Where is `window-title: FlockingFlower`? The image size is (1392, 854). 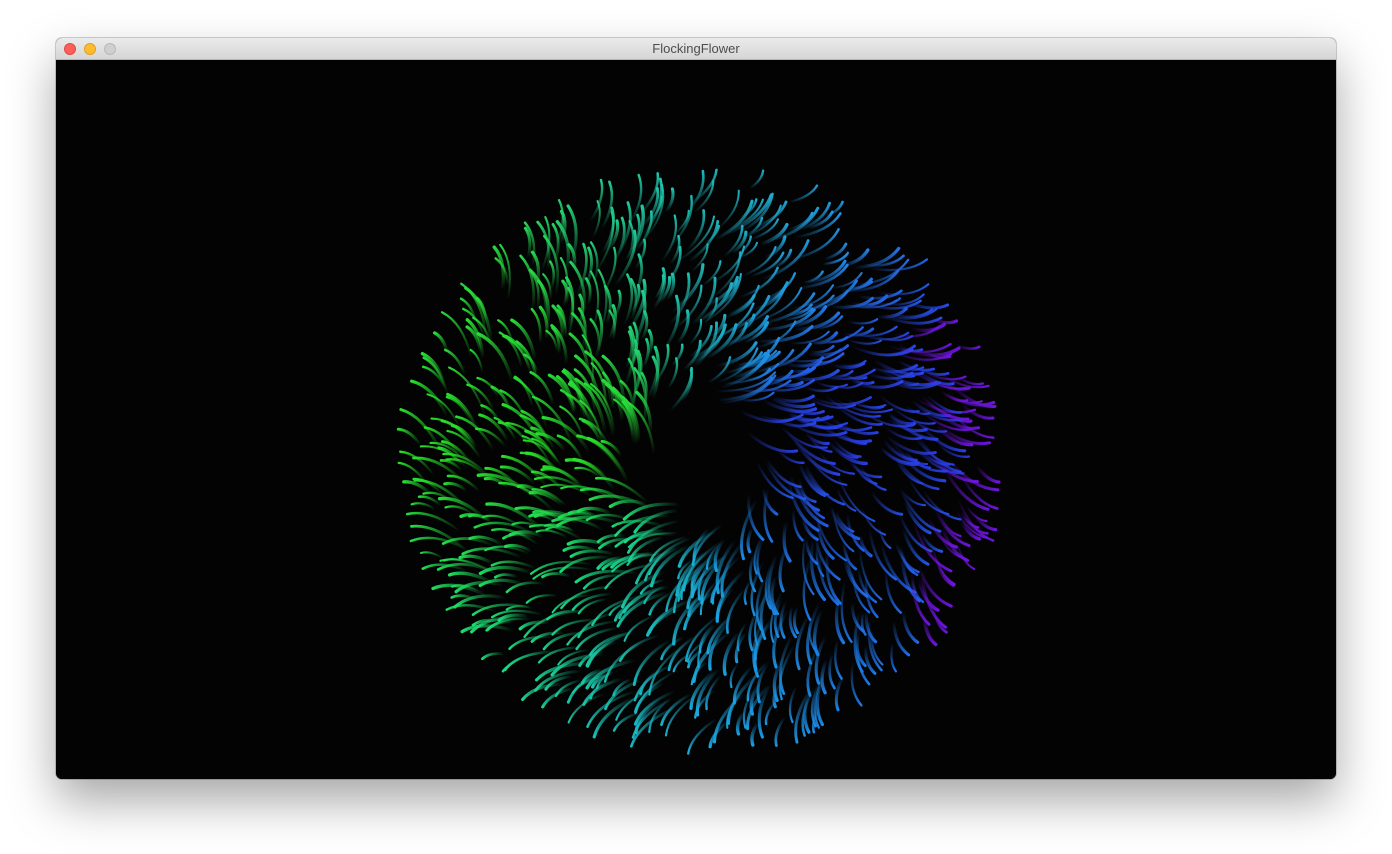 window-title: FlockingFlower is located at coordinates (696, 48).